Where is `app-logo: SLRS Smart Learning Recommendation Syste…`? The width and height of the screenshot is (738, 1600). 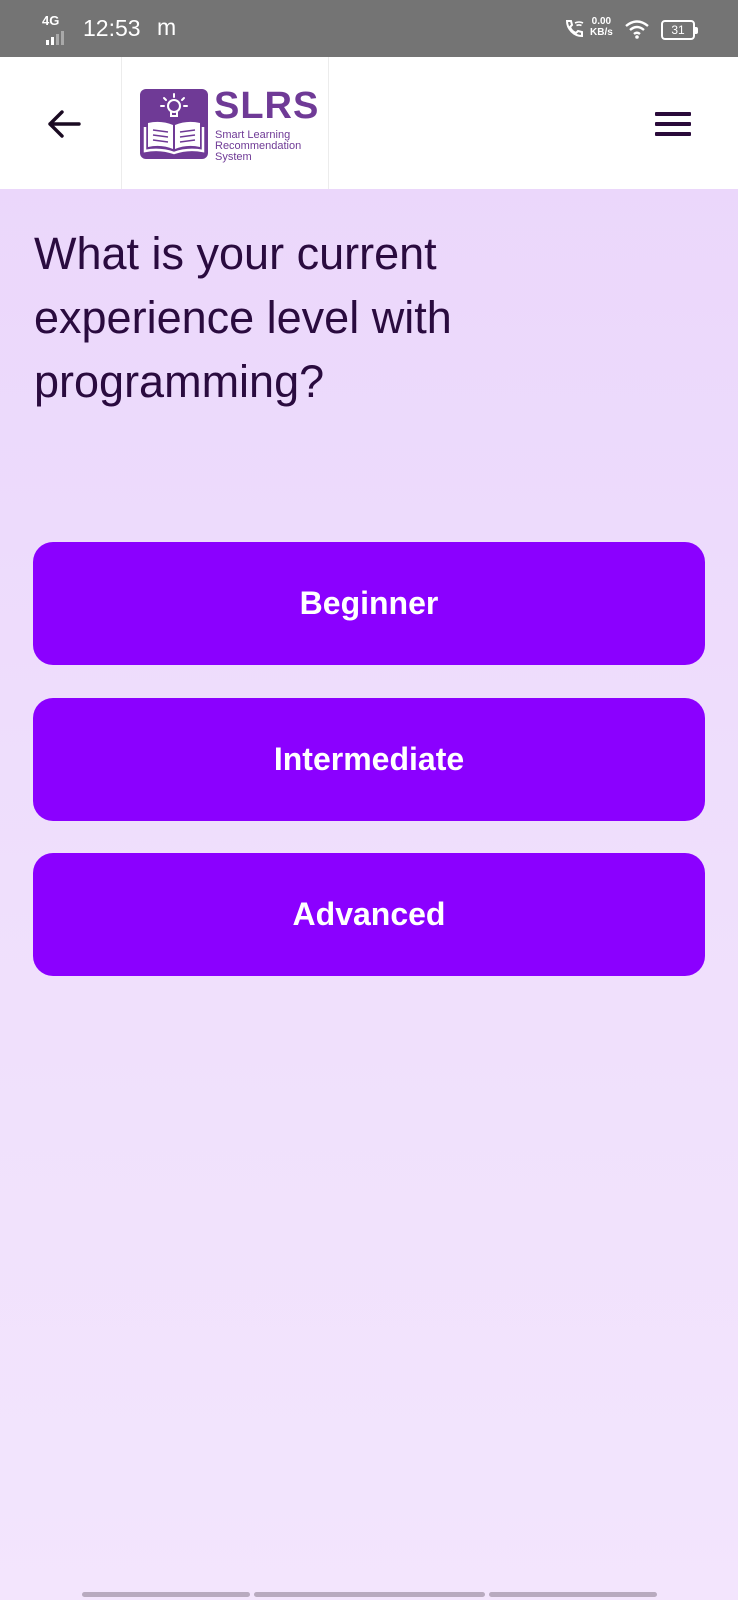 app-logo: SLRS Smart Learning Recommendation Syste… is located at coordinates (225, 123).